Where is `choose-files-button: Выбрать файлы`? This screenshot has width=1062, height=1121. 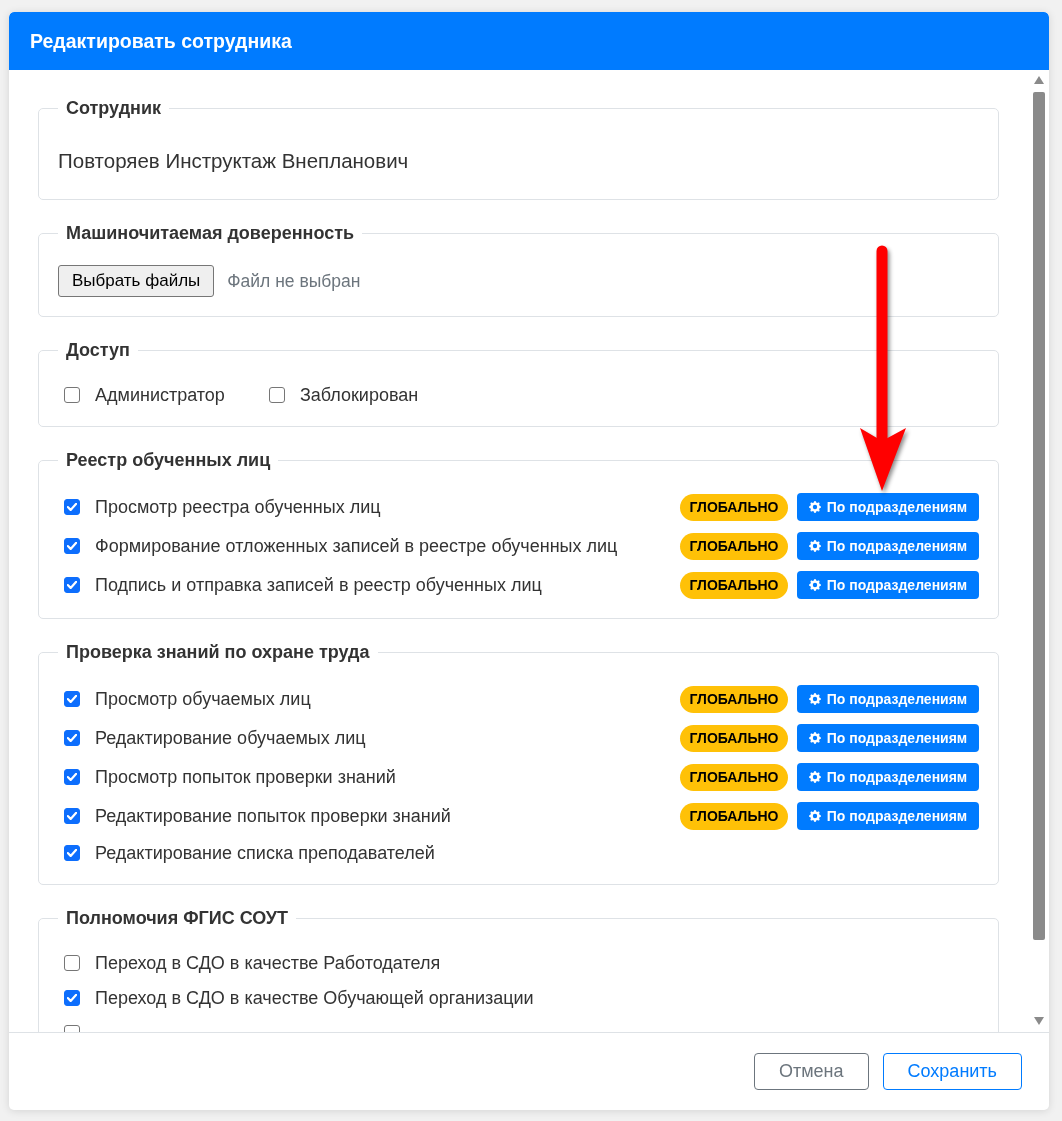 choose-files-button: Выбрать файлы is located at coordinates (136, 281).